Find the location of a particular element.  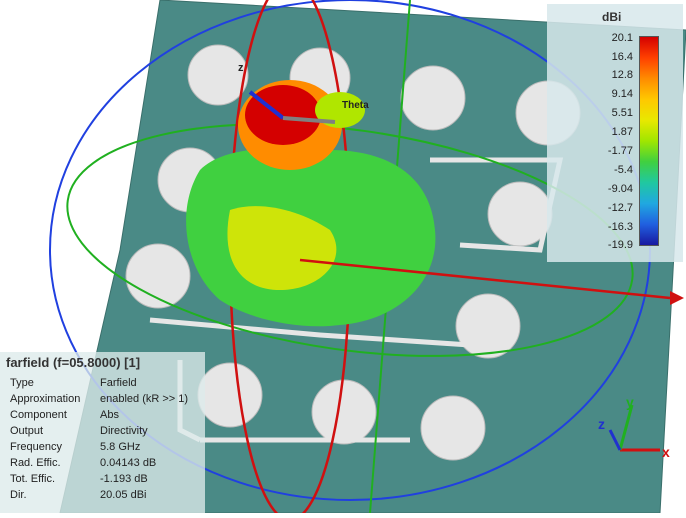

legend-tick: 20.1 is located at coordinates (622, 38).